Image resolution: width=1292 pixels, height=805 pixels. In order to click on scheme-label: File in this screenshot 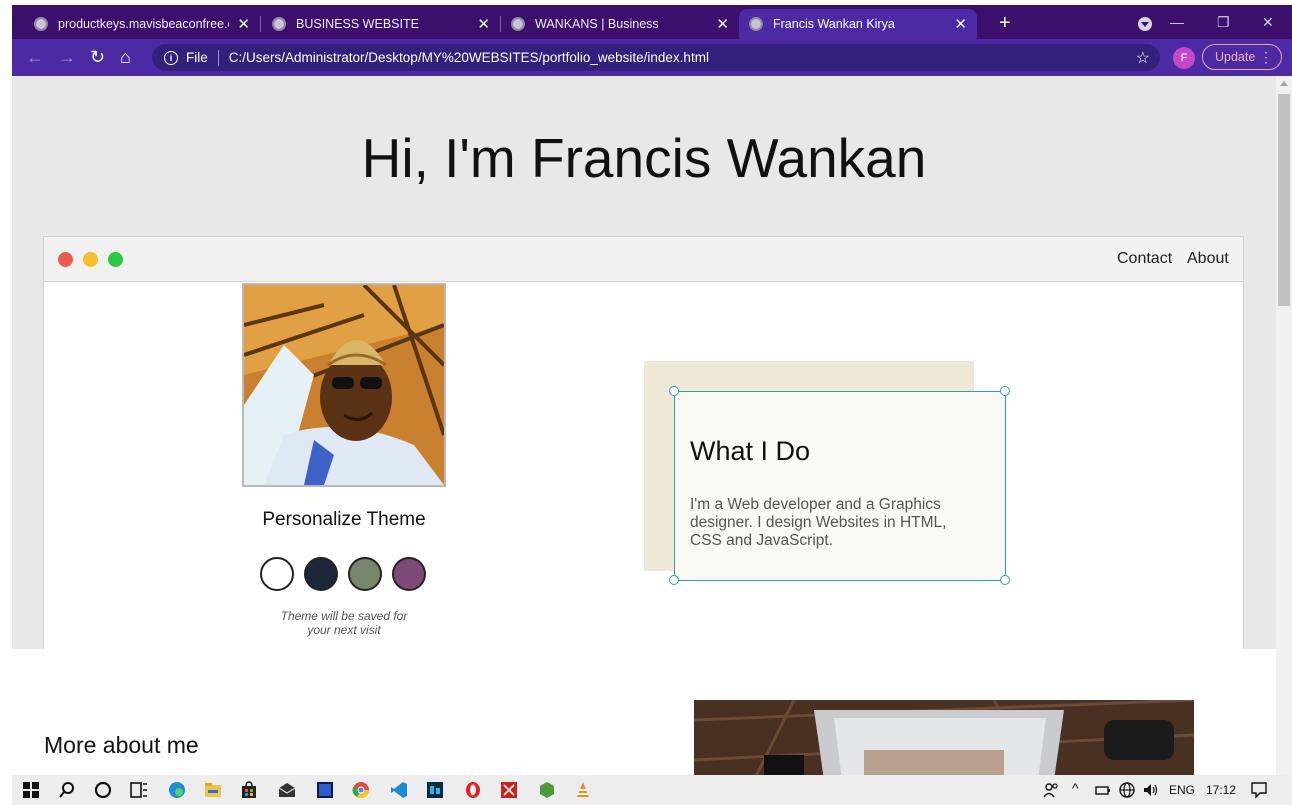, I will do `click(197, 57)`.